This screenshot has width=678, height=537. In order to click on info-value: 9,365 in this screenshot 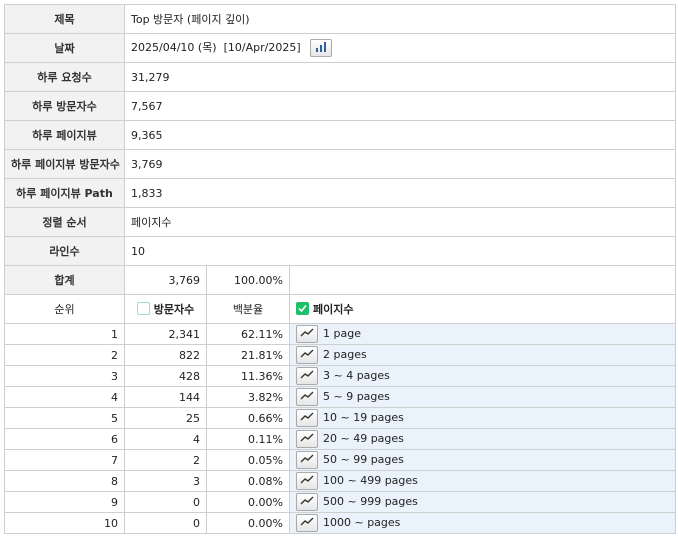, I will do `click(400, 135)`.